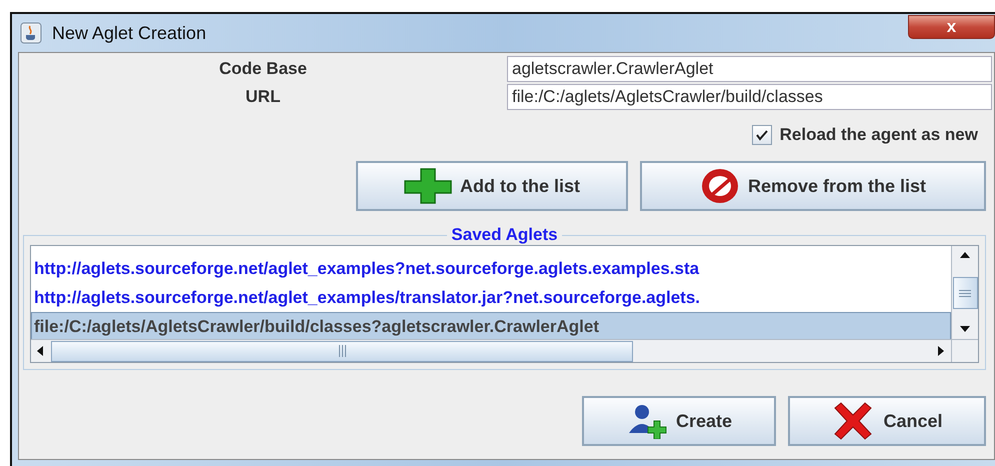 This screenshot has height=466, width=995. What do you see at coordinates (813, 186) in the screenshot?
I see `remove-button: Remove from the list` at bounding box center [813, 186].